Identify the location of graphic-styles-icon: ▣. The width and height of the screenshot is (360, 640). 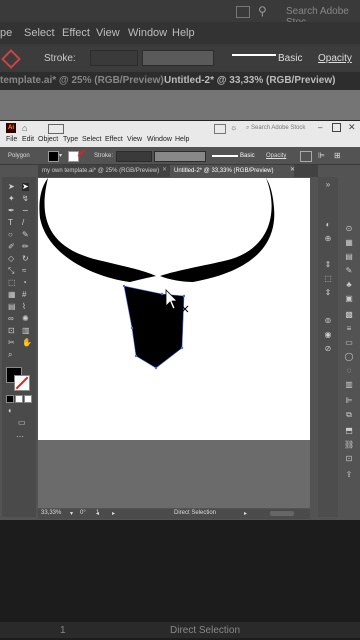
(349, 299).